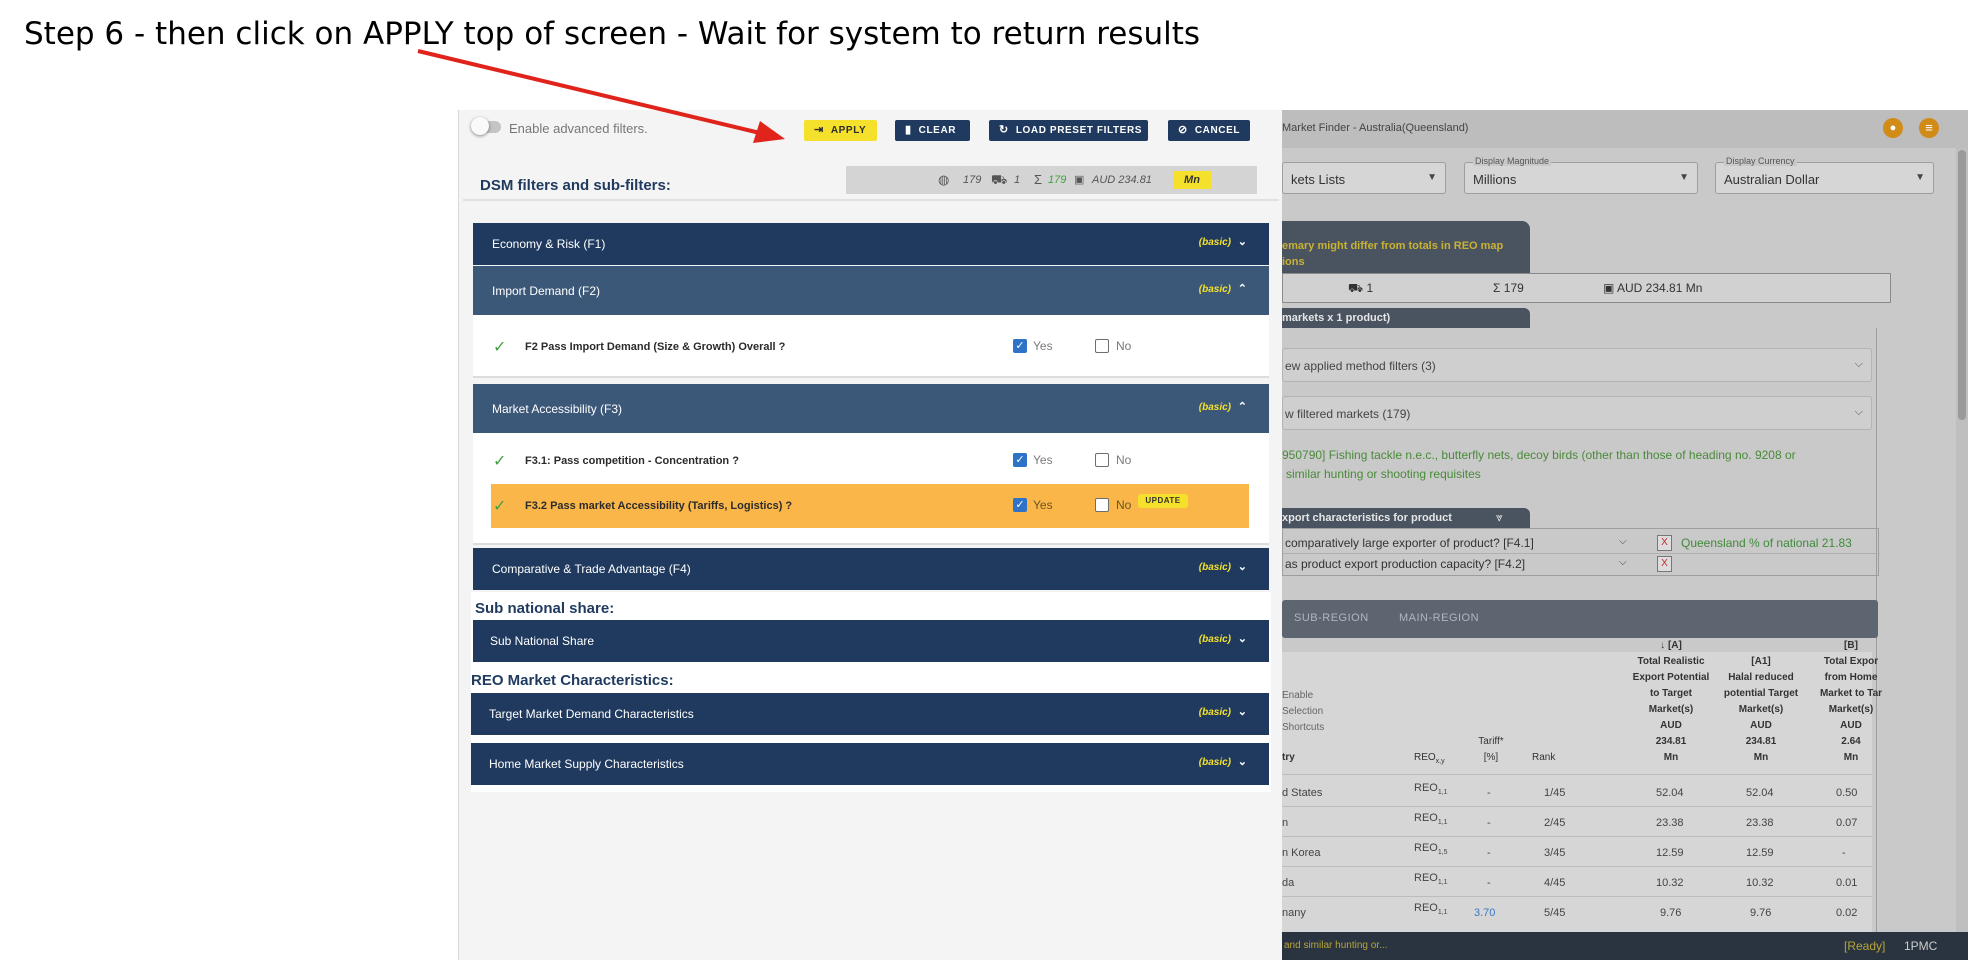  Describe the element at coordinates (1209, 130) in the screenshot. I see `cancel-button: ⊘ CANCEL` at that location.